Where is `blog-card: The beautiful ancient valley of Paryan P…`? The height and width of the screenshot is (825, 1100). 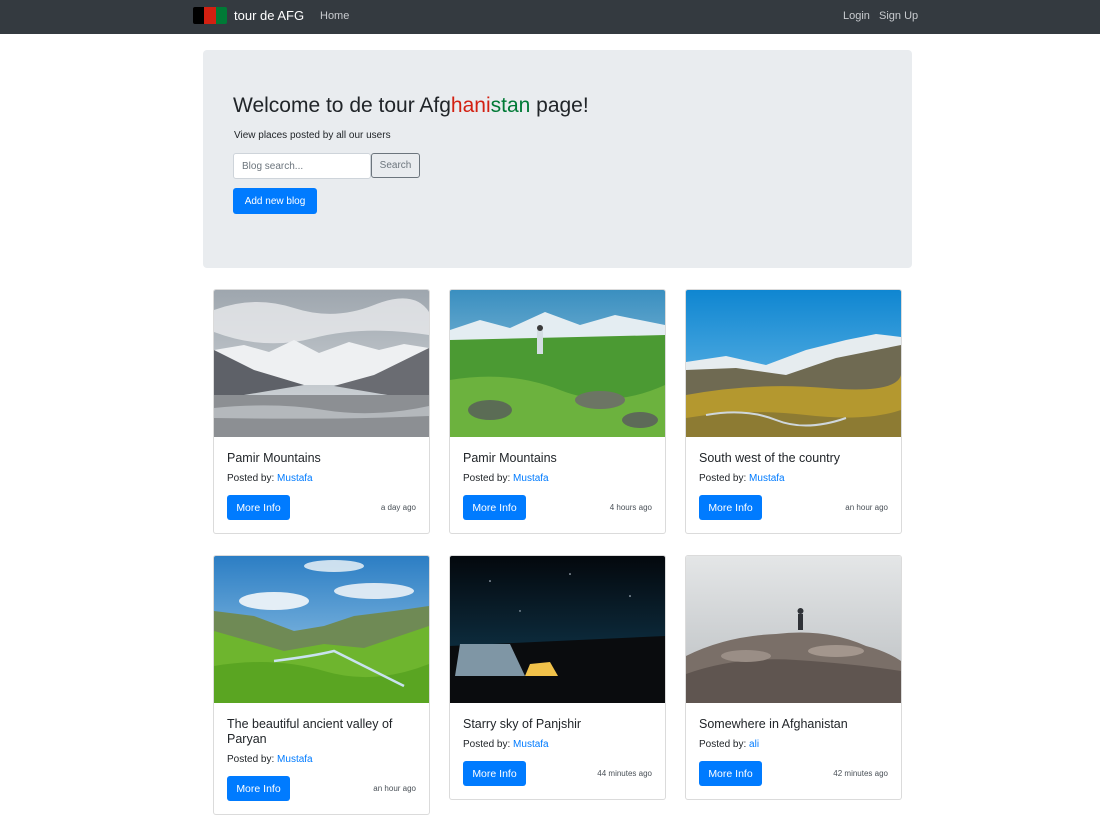 blog-card: The beautiful ancient valley of Paryan P… is located at coordinates (321, 685).